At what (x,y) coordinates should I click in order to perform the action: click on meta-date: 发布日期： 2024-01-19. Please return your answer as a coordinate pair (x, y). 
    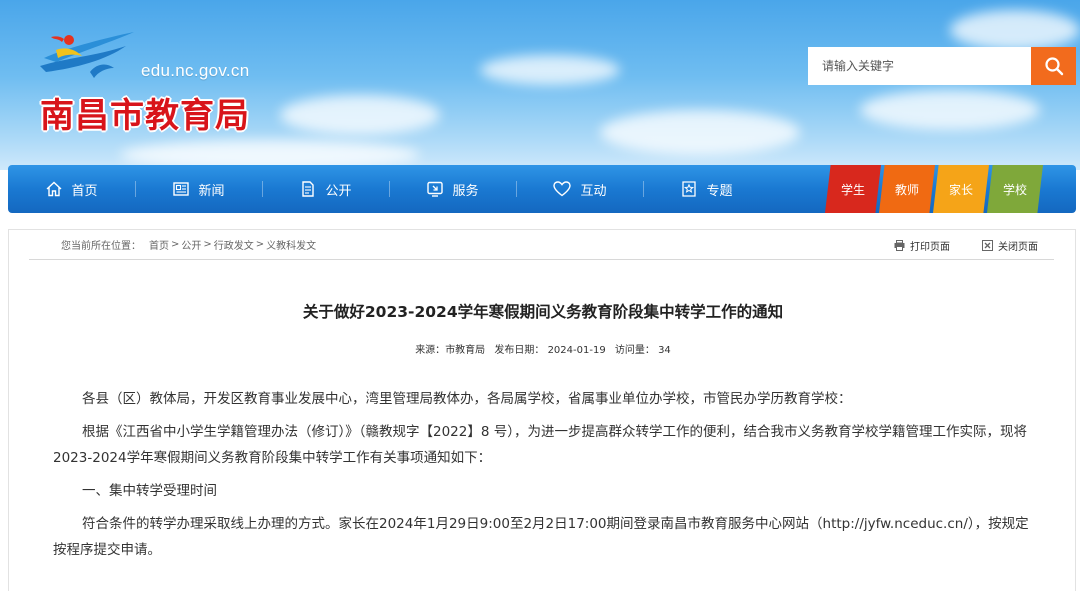
    Looking at the image, I should click on (549, 350).